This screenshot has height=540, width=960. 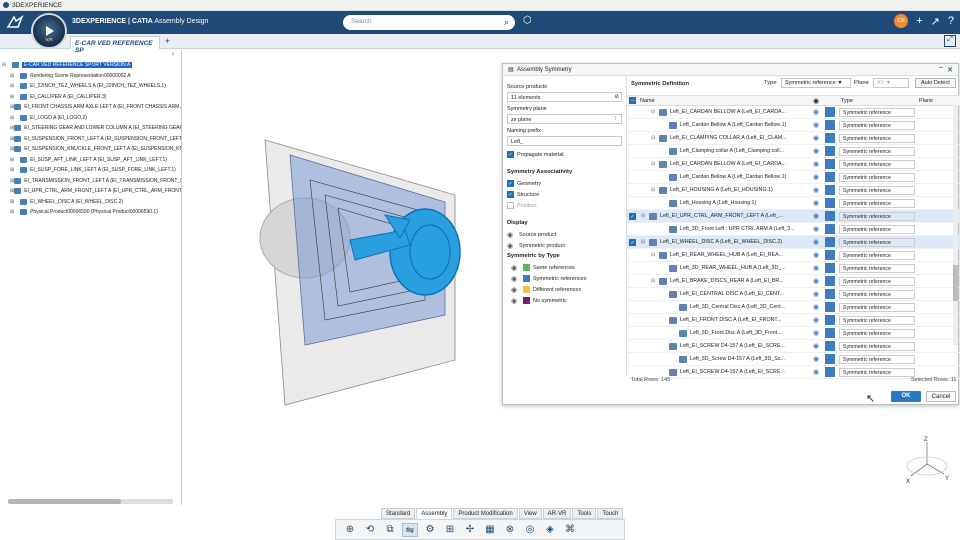 I want to click on position-option: Position, so click(x=564, y=205).